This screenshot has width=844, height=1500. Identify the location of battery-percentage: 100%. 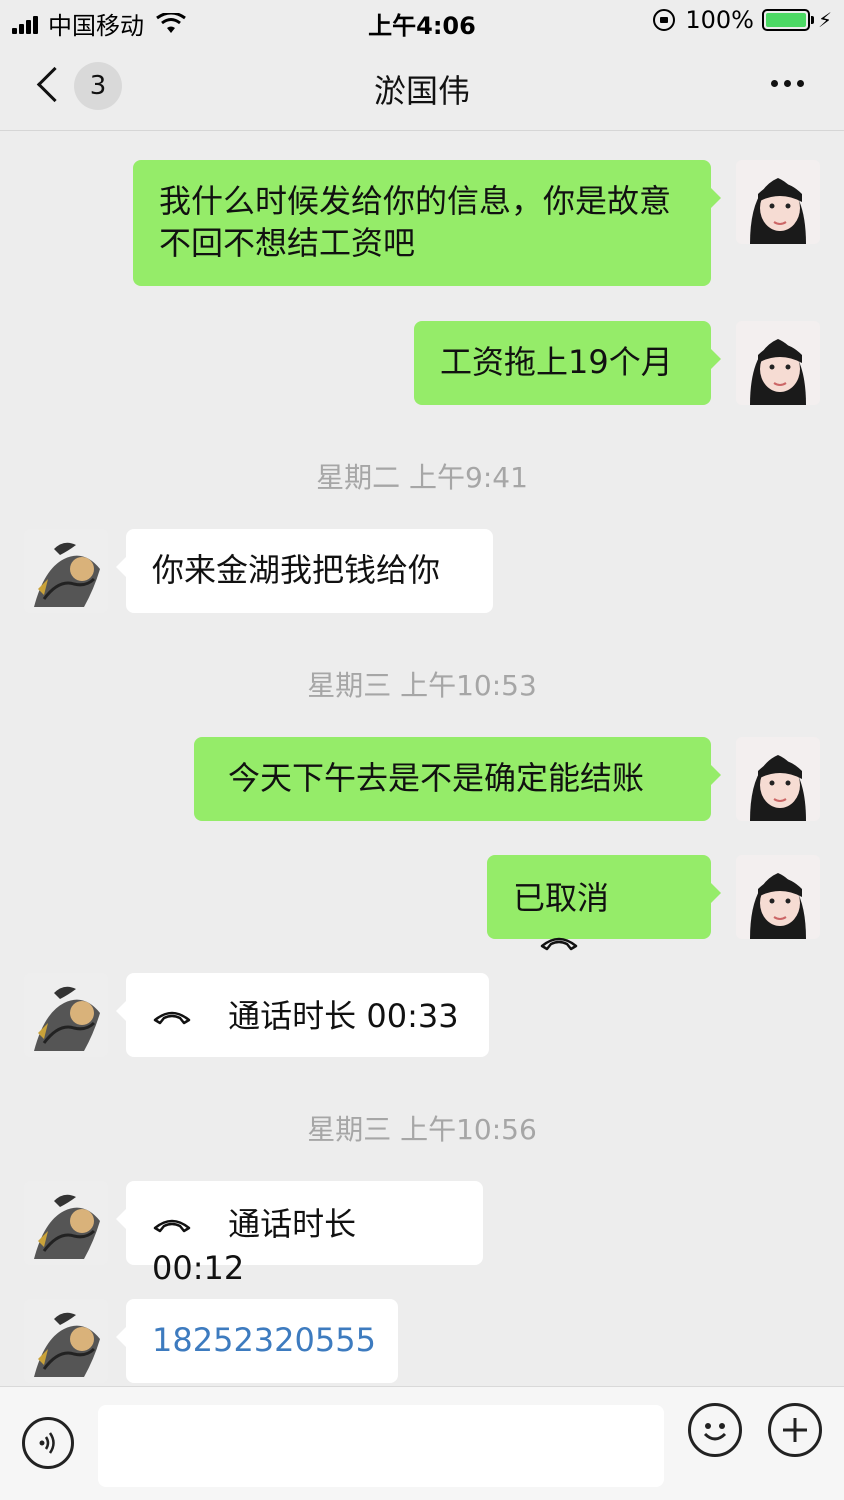
(719, 20).